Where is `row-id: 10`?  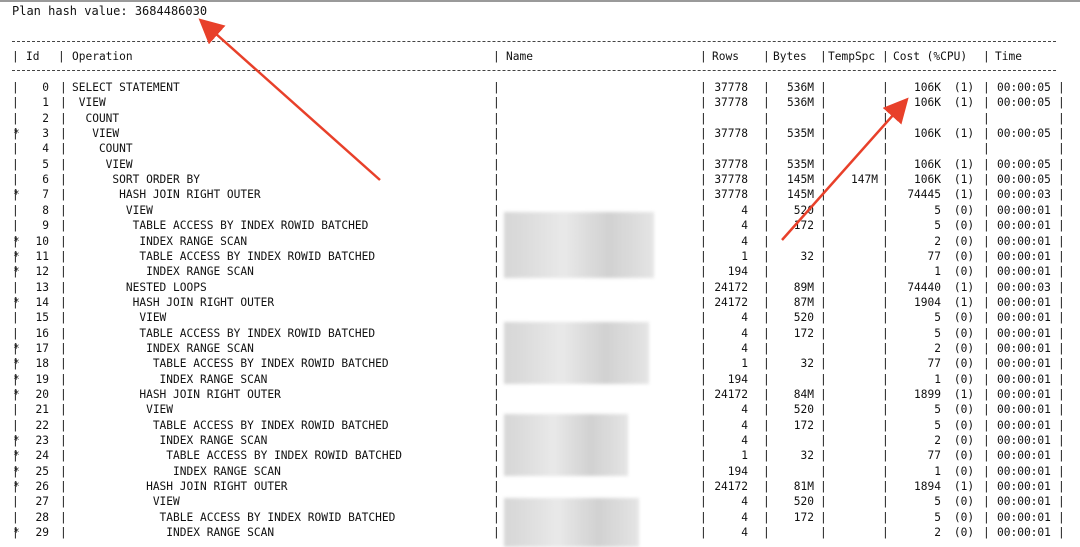
row-id: 10 is located at coordinates (42, 241).